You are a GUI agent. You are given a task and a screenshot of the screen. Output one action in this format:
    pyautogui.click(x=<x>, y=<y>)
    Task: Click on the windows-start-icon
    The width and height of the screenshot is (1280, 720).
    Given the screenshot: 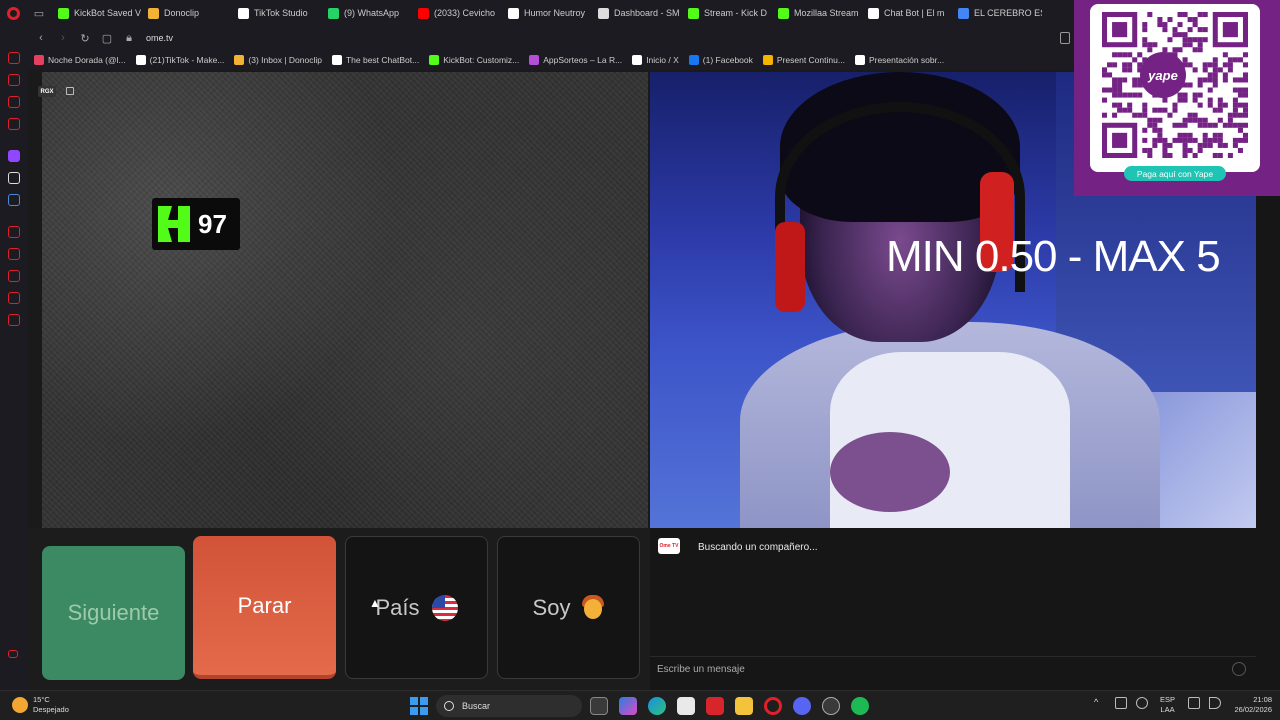 What is the action you would take?
    pyautogui.click(x=419, y=706)
    